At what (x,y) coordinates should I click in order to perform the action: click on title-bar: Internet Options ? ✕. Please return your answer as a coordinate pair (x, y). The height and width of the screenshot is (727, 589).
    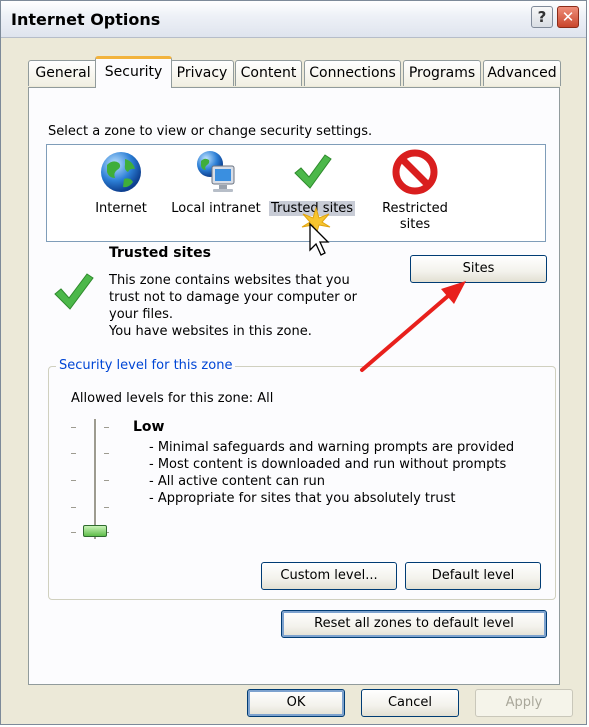
    Looking at the image, I should click on (293, 19).